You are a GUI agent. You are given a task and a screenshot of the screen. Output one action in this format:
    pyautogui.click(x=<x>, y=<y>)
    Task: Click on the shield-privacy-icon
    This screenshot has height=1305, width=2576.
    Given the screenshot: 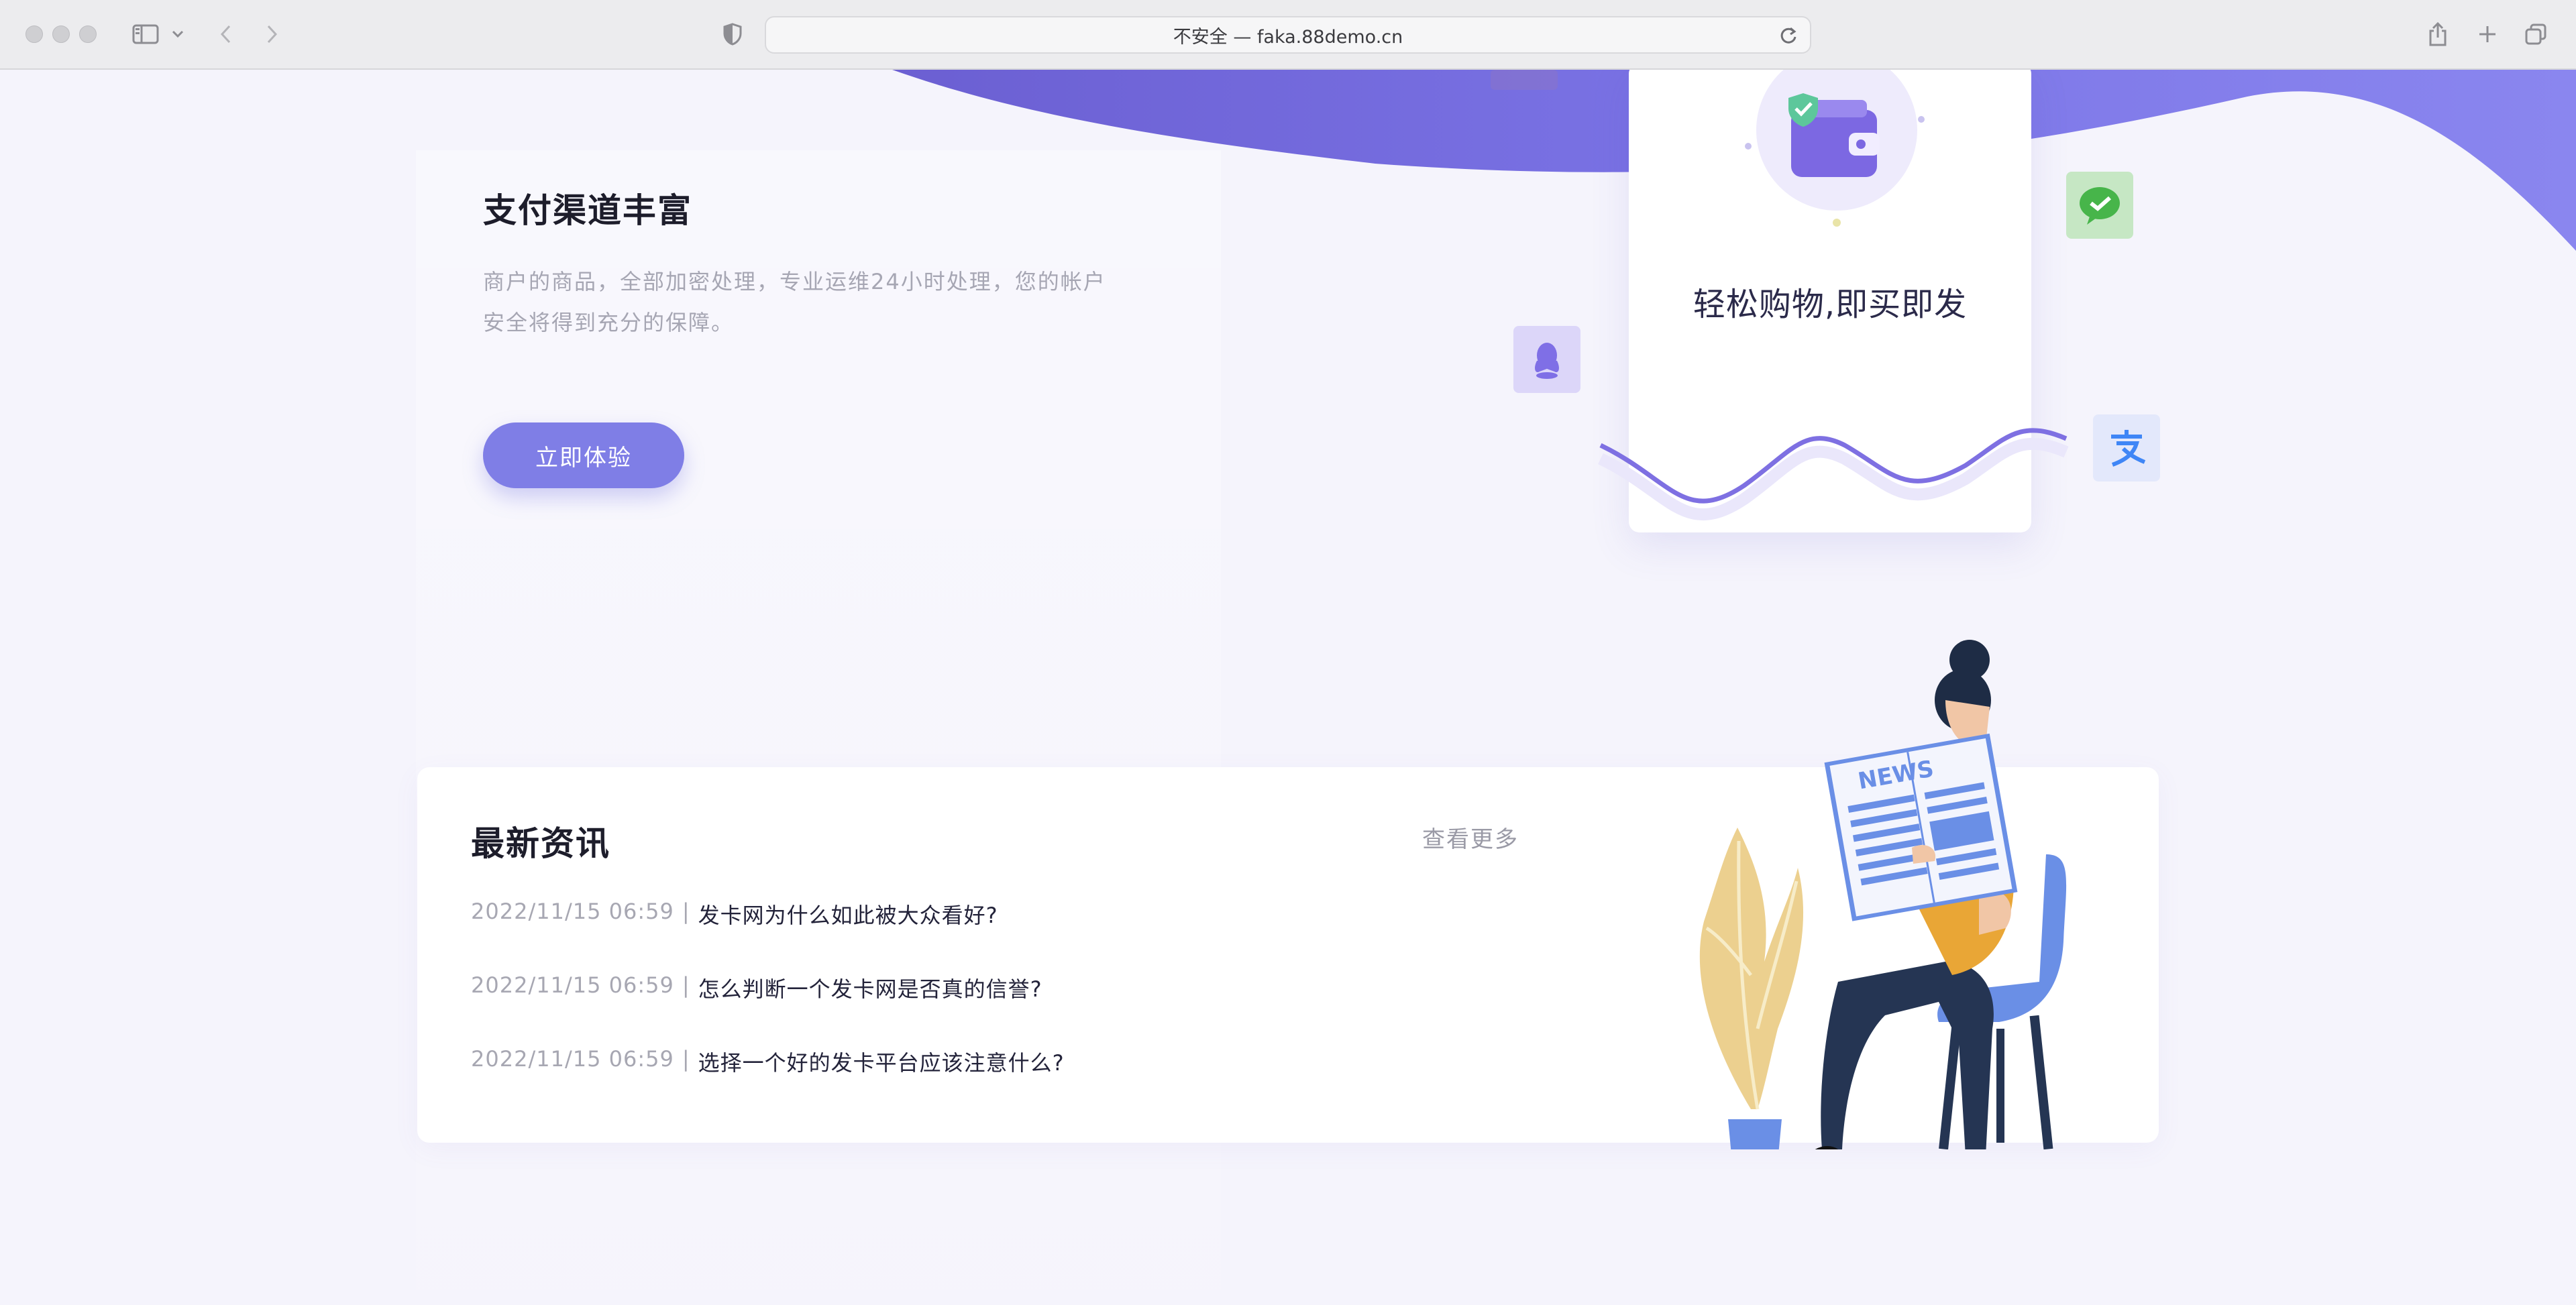 What is the action you would take?
    pyautogui.click(x=732, y=34)
    